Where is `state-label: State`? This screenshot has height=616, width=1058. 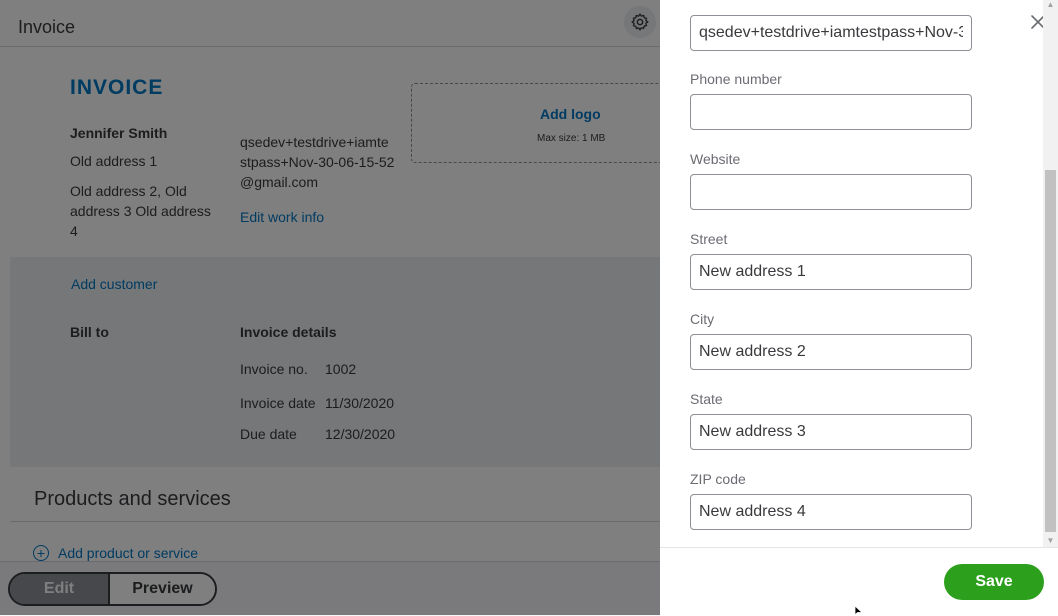 state-label: State is located at coordinates (706, 399).